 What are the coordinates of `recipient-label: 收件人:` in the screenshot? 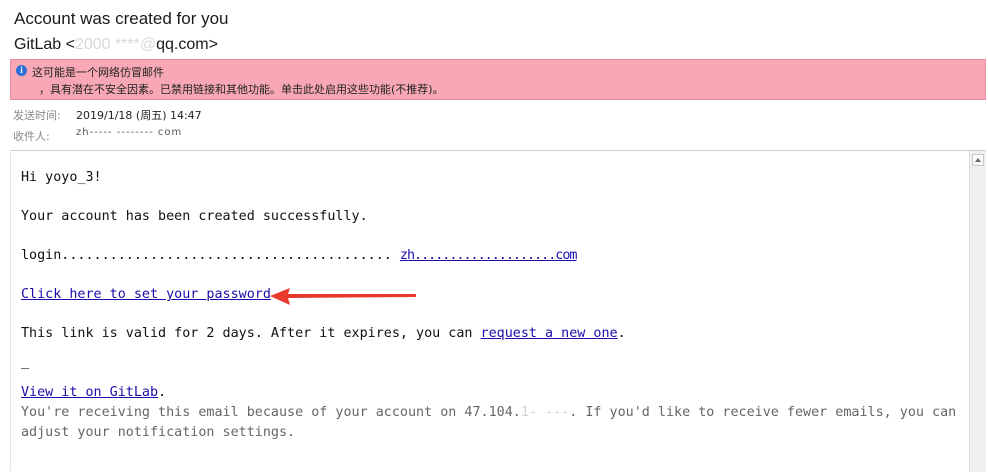 It's located at (31, 136).